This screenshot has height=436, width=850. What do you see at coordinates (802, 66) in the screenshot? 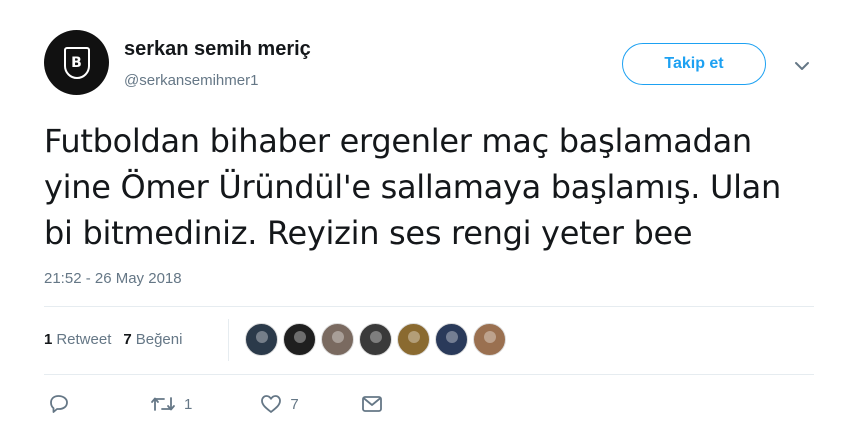
I see `chevron-down-icon` at bounding box center [802, 66].